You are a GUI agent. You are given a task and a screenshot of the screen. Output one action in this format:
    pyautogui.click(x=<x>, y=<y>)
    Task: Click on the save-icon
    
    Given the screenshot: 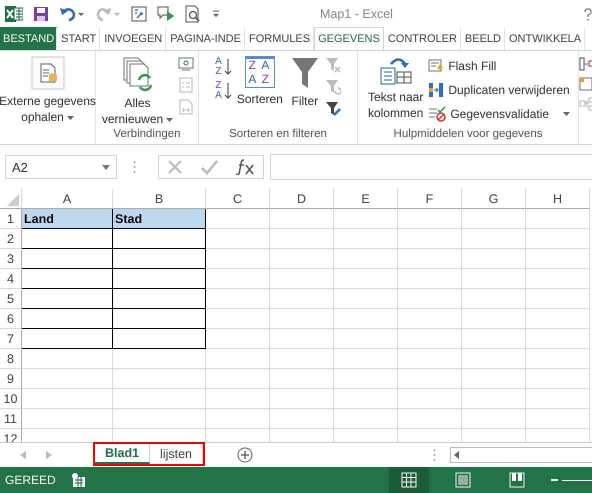 What is the action you would take?
    pyautogui.click(x=41, y=14)
    